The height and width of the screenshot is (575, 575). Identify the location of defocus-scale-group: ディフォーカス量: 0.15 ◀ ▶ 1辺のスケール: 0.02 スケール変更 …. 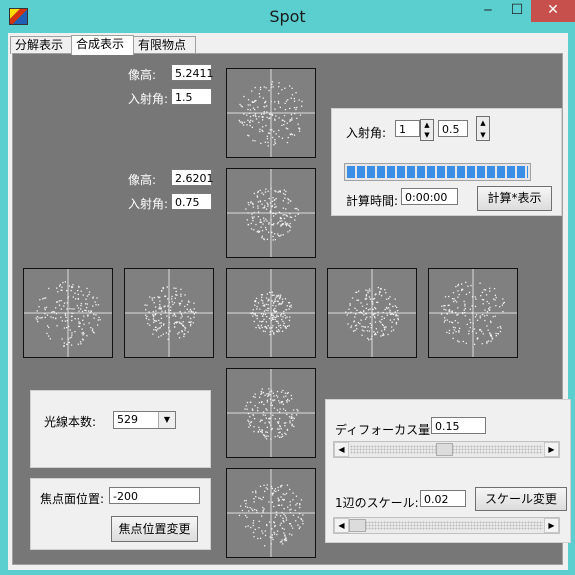
(448, 471).